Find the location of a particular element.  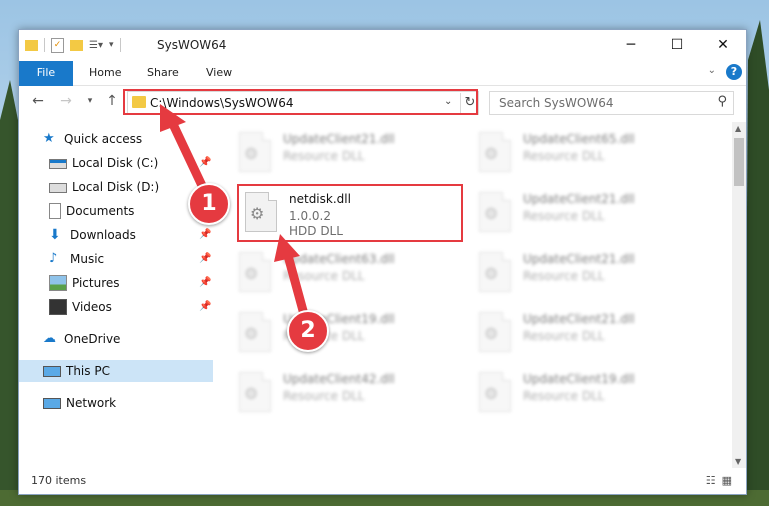

tab-share: Share is located at coordinates (163, 73).